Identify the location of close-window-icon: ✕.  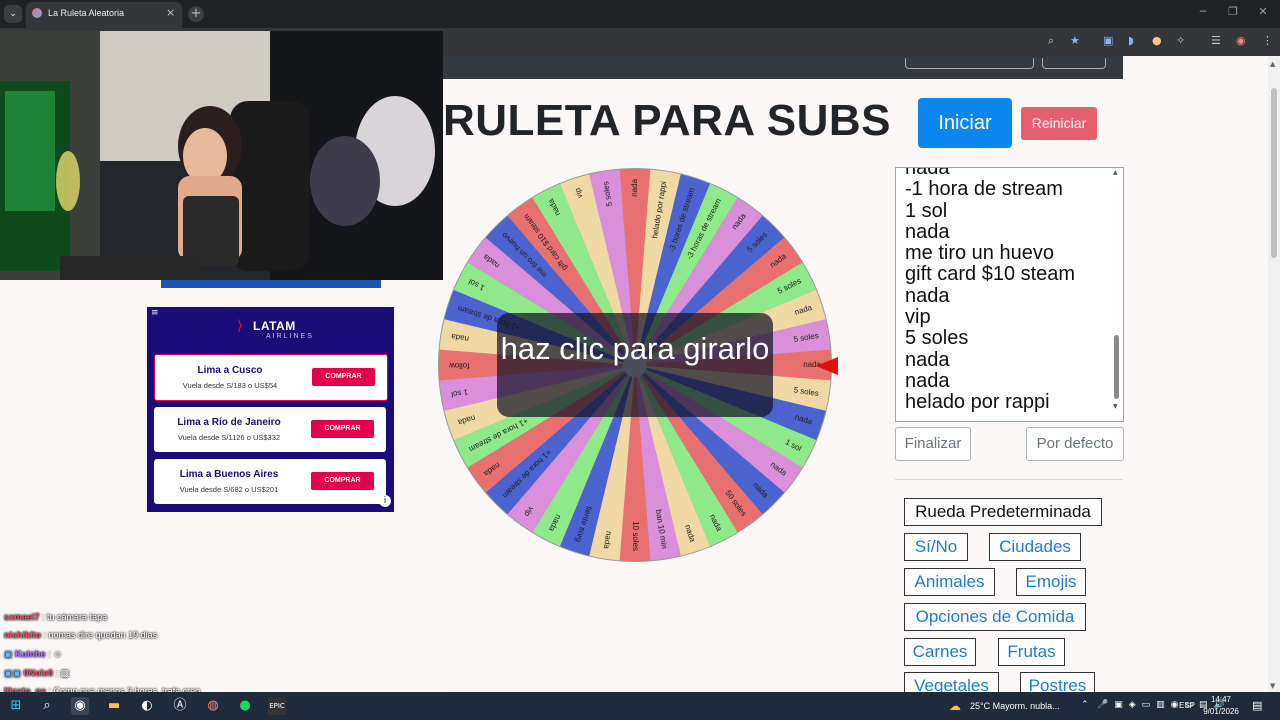
(1263, 11).